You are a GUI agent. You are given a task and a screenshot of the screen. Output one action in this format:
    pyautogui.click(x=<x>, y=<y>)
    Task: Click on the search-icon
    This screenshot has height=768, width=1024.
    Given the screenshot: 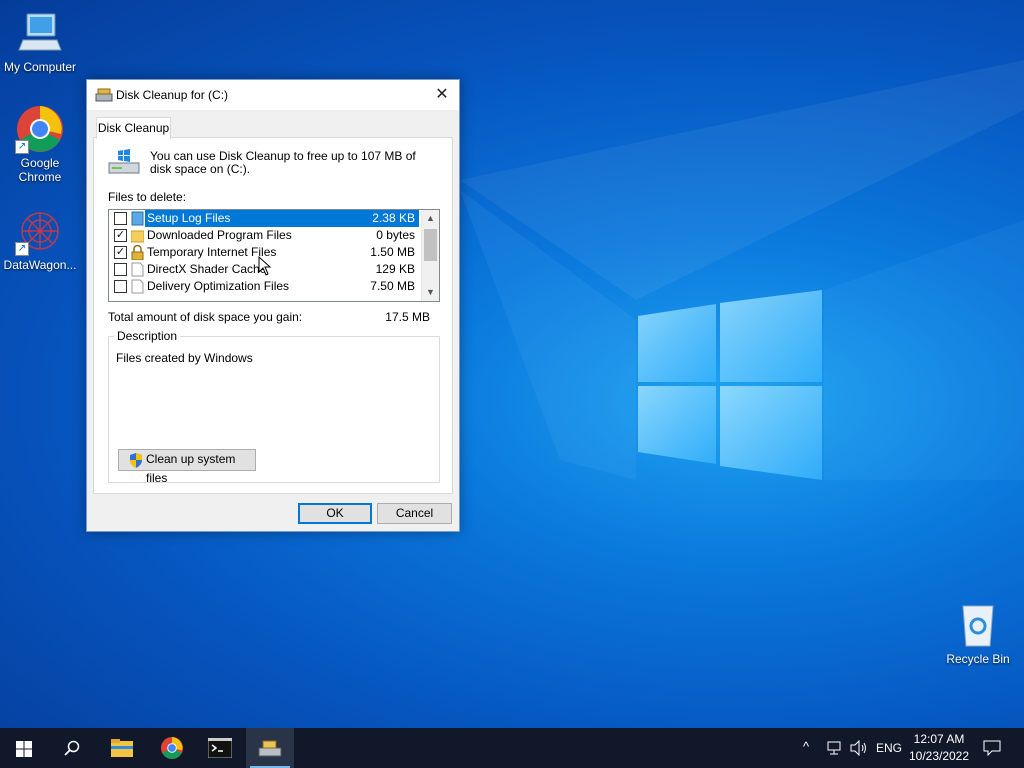 What is the action you would take?
    pyautogui.click(x=72, y=748)
    